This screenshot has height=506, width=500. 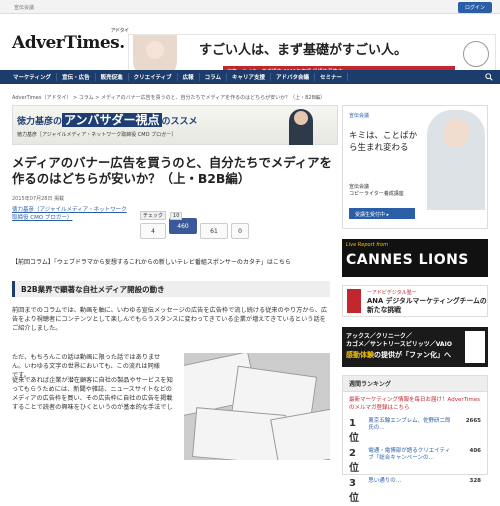 What do you see at coordinates (214, 231) in the screenshot?
I see `share-count-c: 61` at bounding box center [214, 231].